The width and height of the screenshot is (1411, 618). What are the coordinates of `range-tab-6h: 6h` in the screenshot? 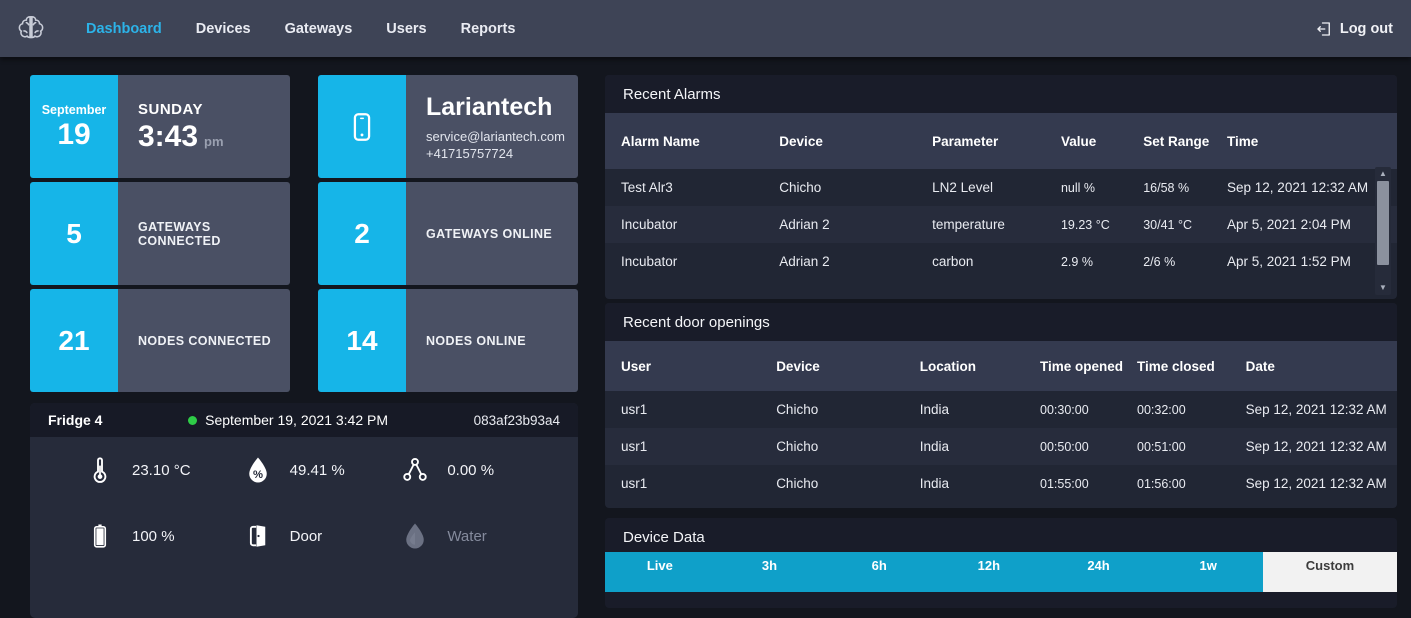 It's located at (879, 572).